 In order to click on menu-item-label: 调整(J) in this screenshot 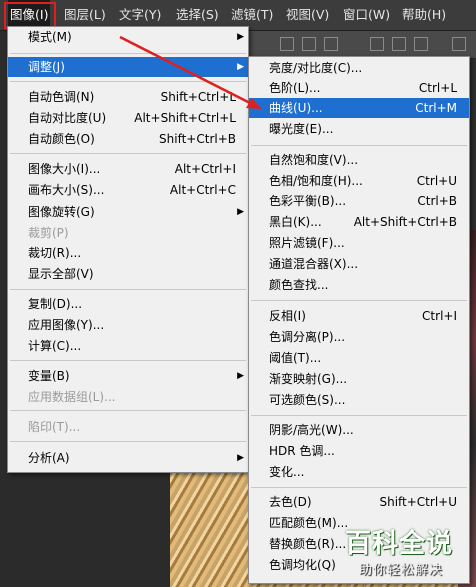, I will do `click(46, 67)`.